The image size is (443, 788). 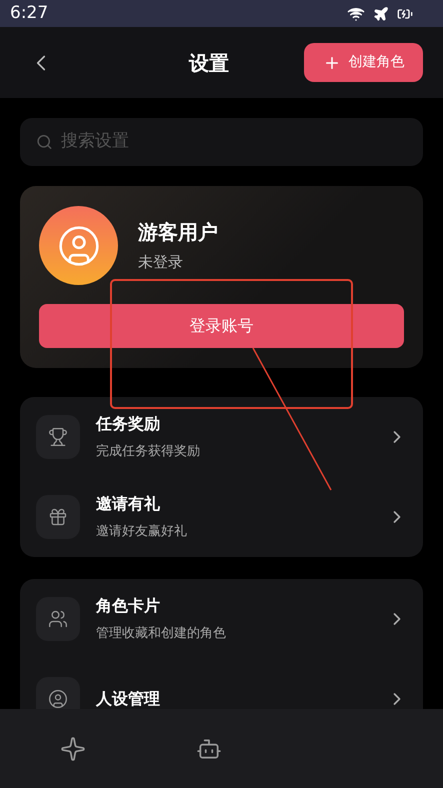 I want to click on menu-item: 角色卡片 管理收藏和创建的角色, so click(x=221, y=619).